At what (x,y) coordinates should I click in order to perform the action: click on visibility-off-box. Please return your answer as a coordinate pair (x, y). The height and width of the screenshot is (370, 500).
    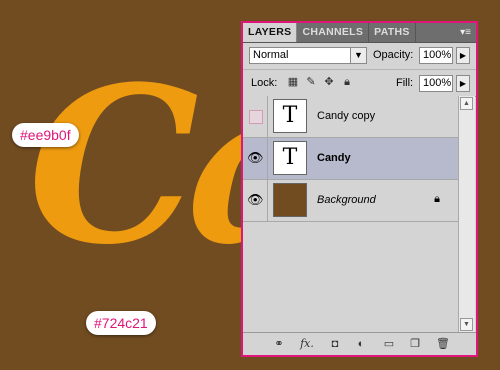
    Looking at the image, I should click on (256, 117).